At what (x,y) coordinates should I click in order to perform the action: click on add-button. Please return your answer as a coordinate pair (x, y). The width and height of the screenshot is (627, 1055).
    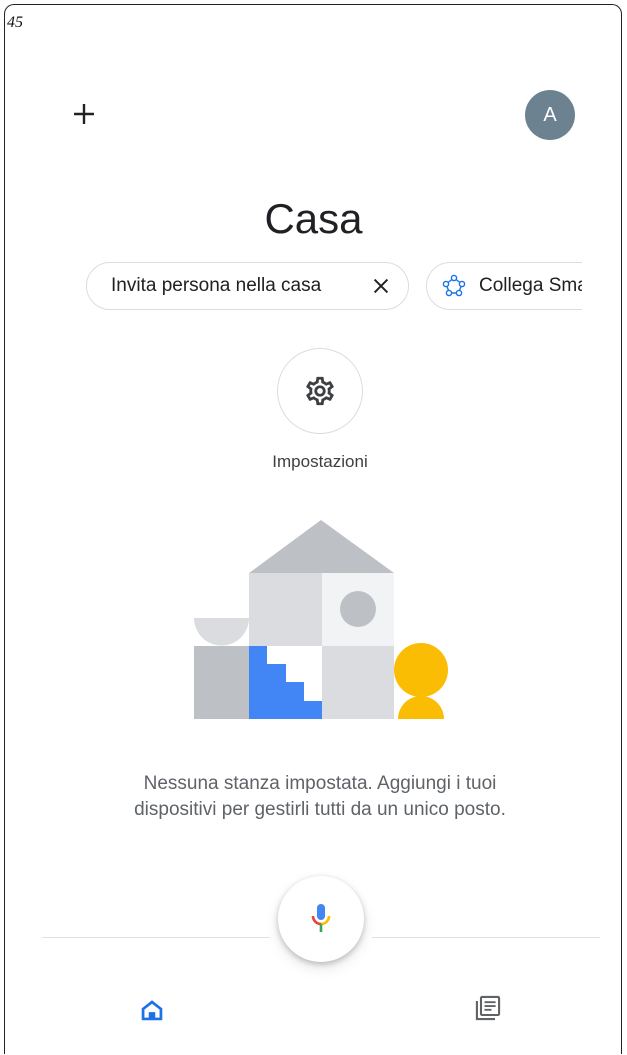
    Looking at the image, I should click on (84, 114).